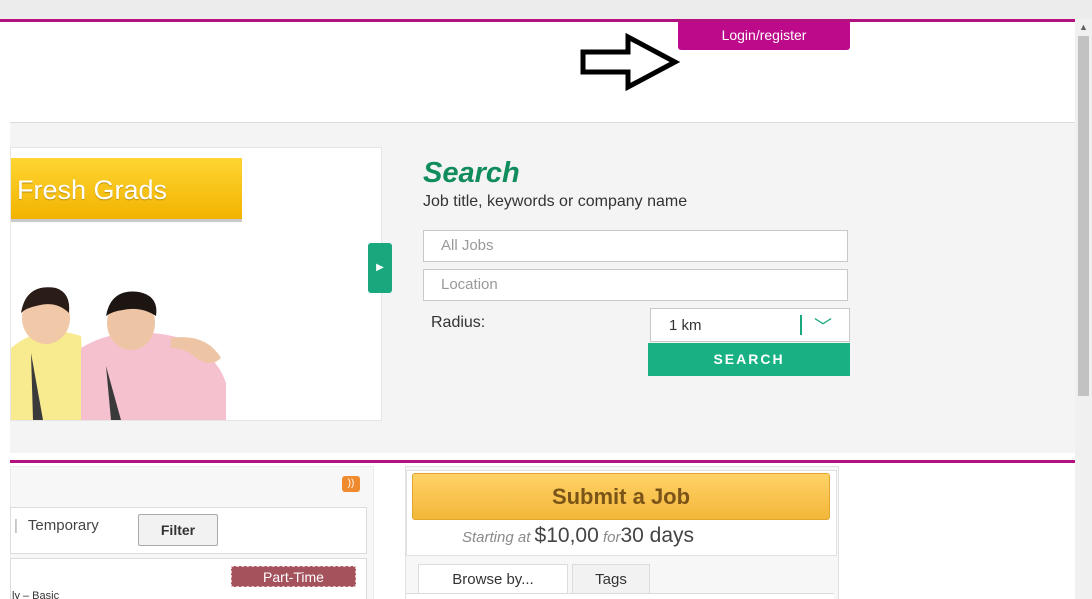 This screenshot has height=599, width=1092. I want to click on for-label: for, so click(611, 537).